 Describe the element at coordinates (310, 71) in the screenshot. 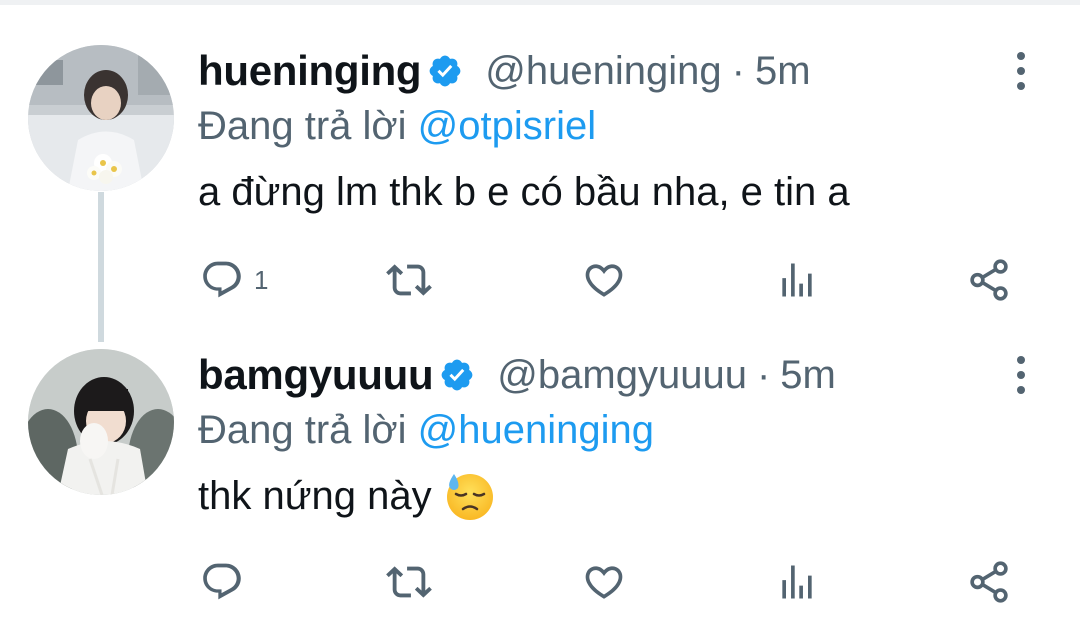

I see `display-name: hueninging` at that location.